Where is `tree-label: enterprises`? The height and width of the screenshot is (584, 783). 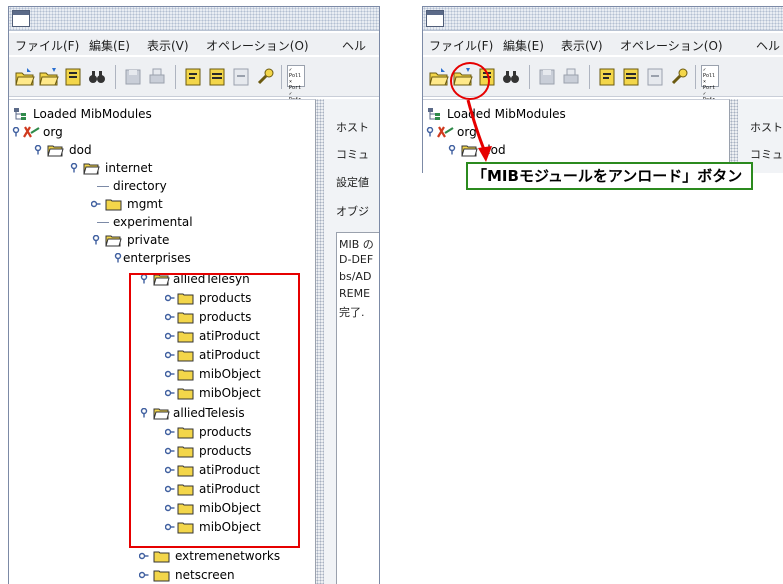
tree-label: enterprises is located at coordinates (157, 258).